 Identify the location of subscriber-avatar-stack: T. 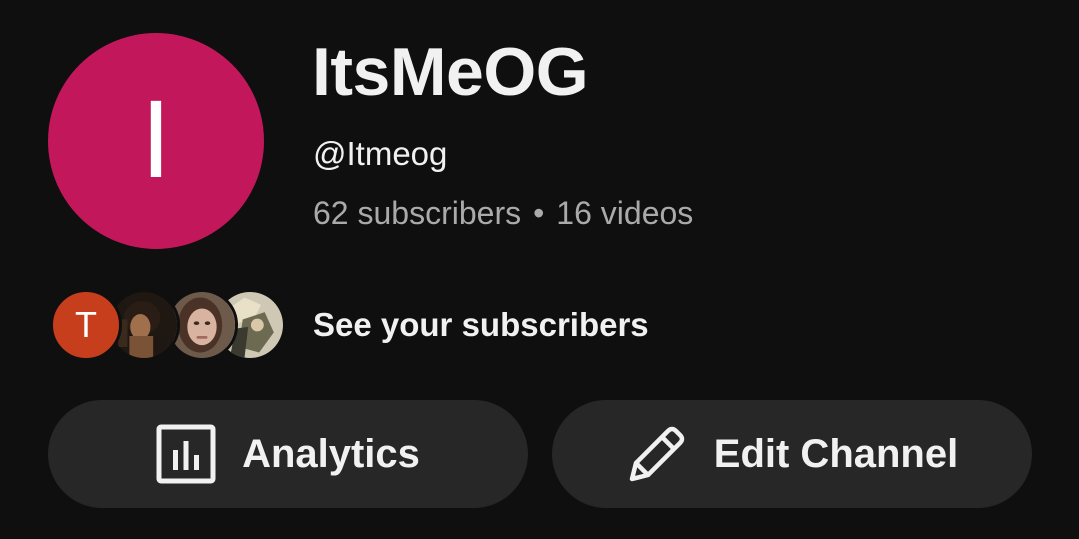
(168, 325).